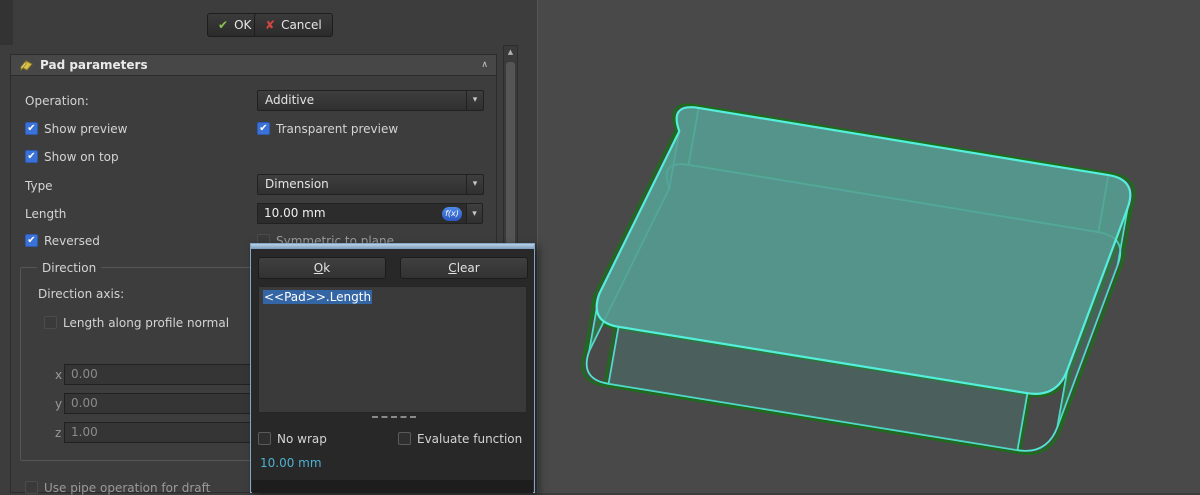 This screenshot has height=495, width=1200. I want to click on y-label: y, so click(59, 404).